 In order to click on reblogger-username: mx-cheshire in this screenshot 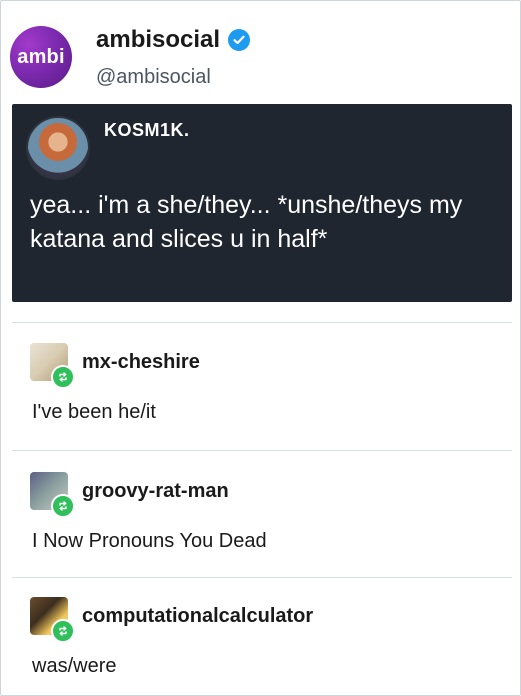, I will do `click(141, 362)`.